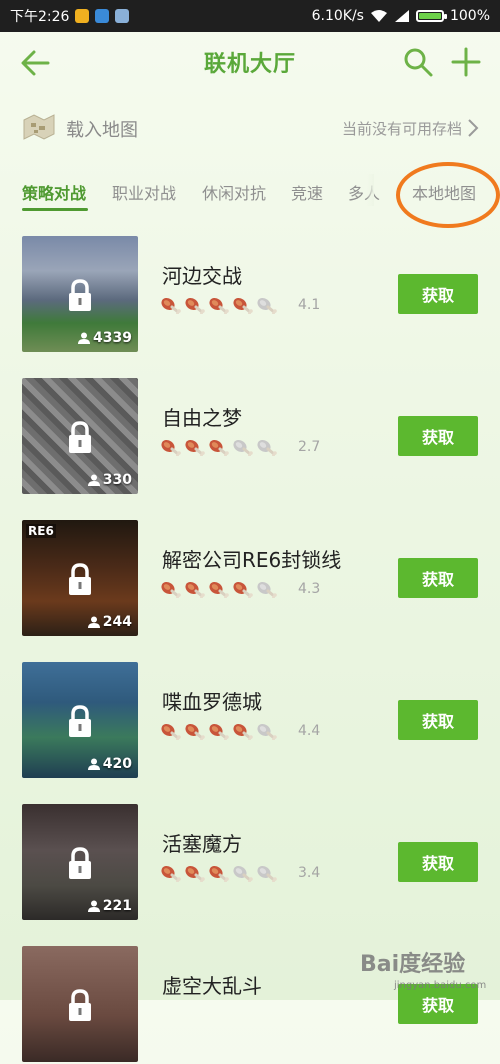 This screenshot has width=500, height=1064. What do you see at coordinates (309, 447) in the screenshot?
I see `rating-score: 2.7` at bounding box center [309, 447].